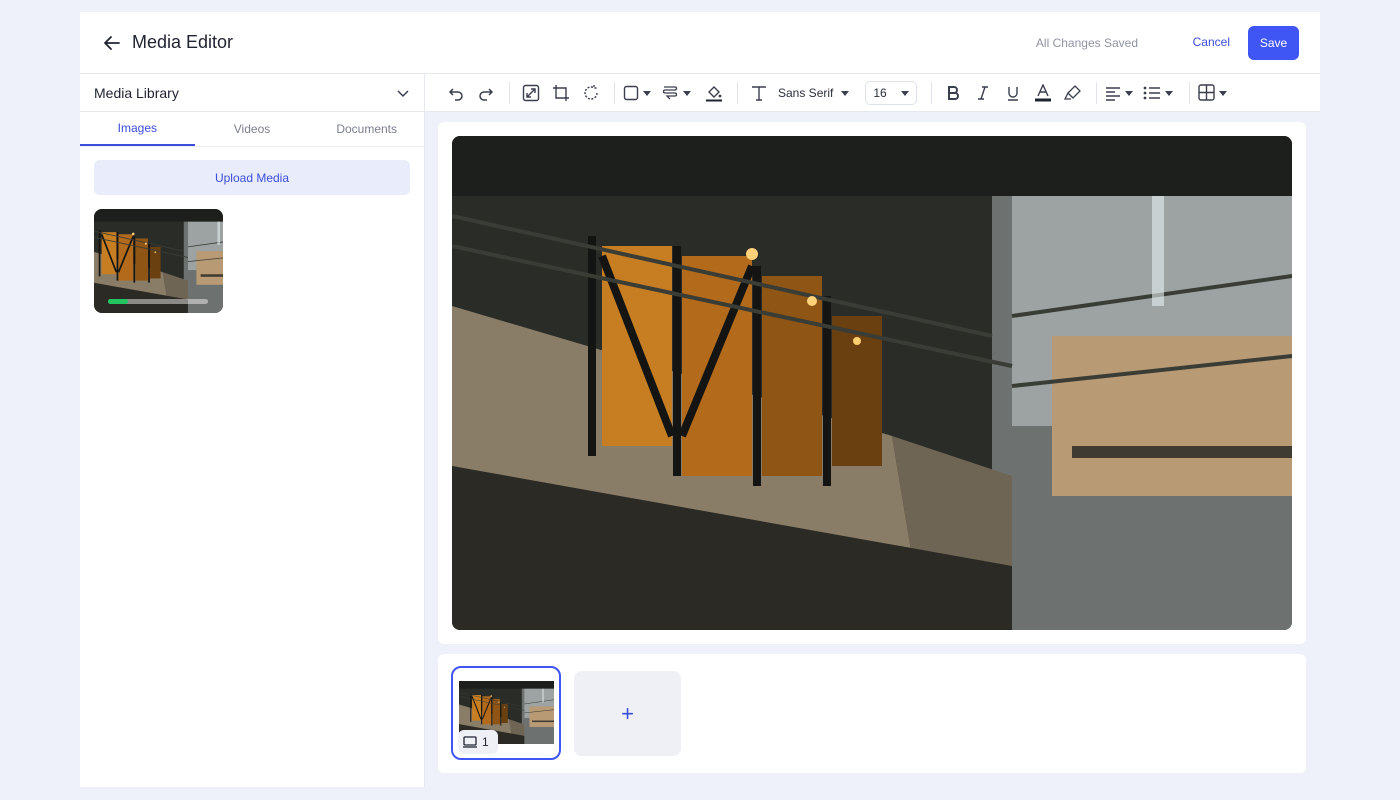 This screenshot has height=800, width=1400. I want to click on tab-videos: Videos, so click(252, 129).